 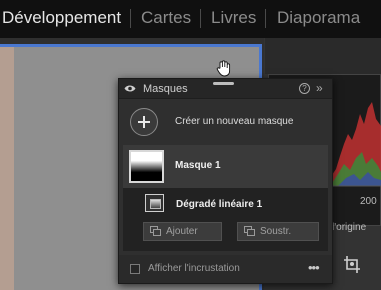 I want to click on subtract-mask-icon, so click(x=249, y=231).